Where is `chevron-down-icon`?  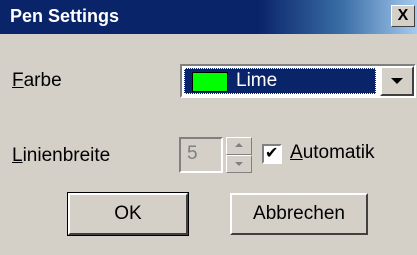
chevron-down-icon is located at coordinates (397, 81).